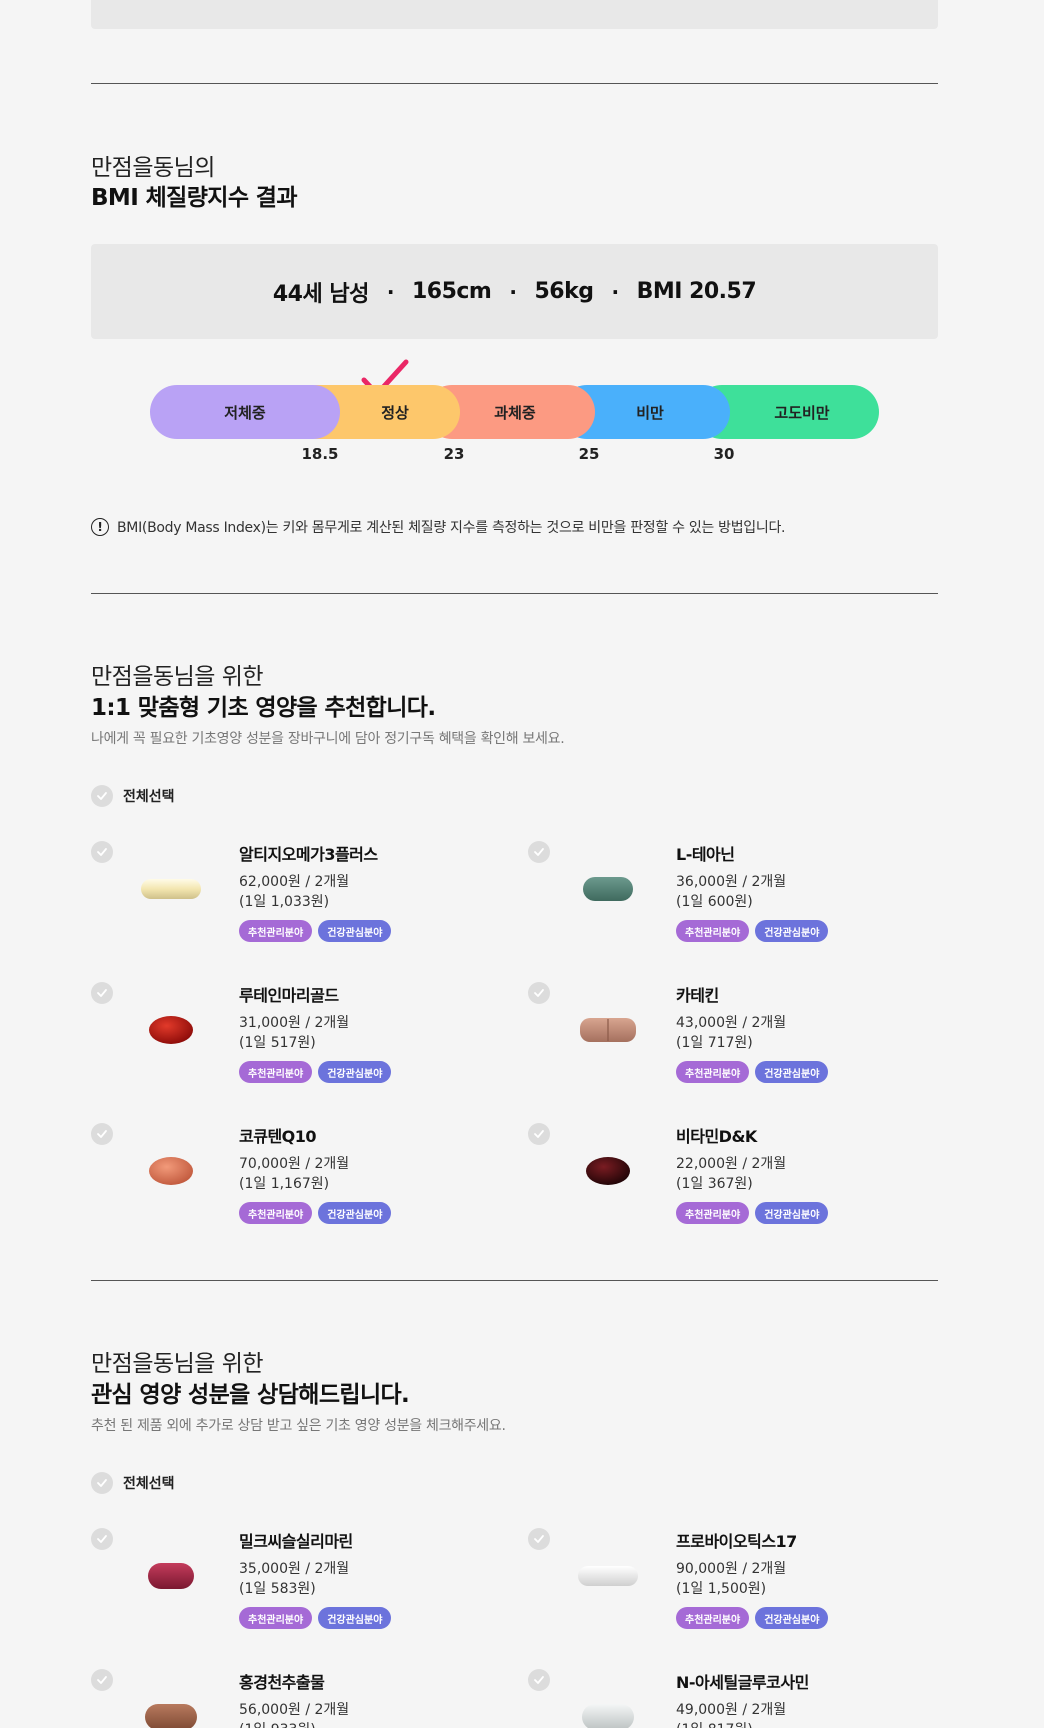 Image resolution: width=1044 pixels, height=1728 pixels. What do you see at coordinates (714, 1043) in the screenshot?
I see `product-daily-price: (1일 717원)` at bounding box center [714, 1043].